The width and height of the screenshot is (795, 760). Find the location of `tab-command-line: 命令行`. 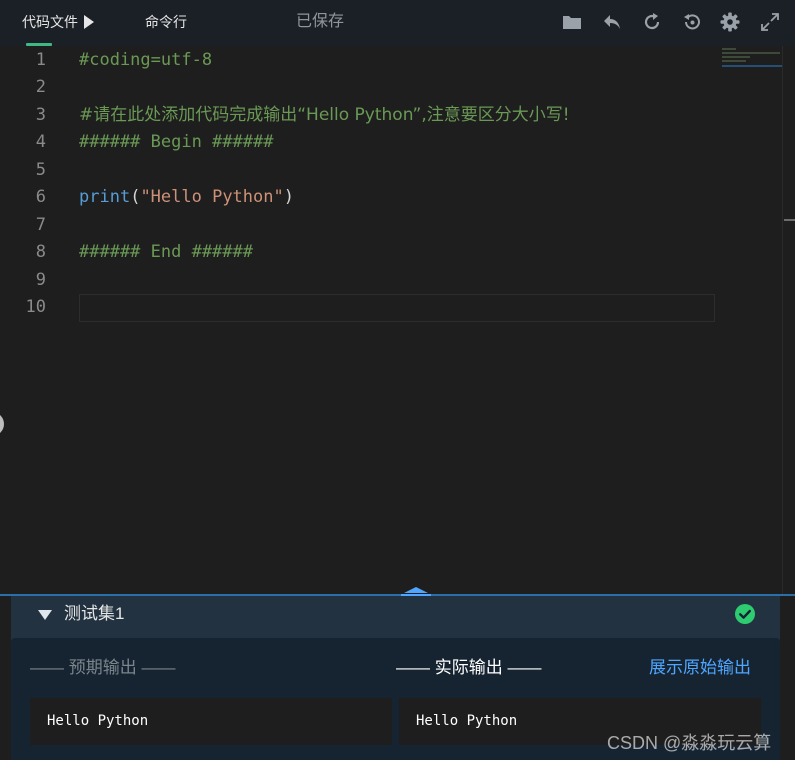

tab-command-line: 命令行 is located at coordinates (166, 23).